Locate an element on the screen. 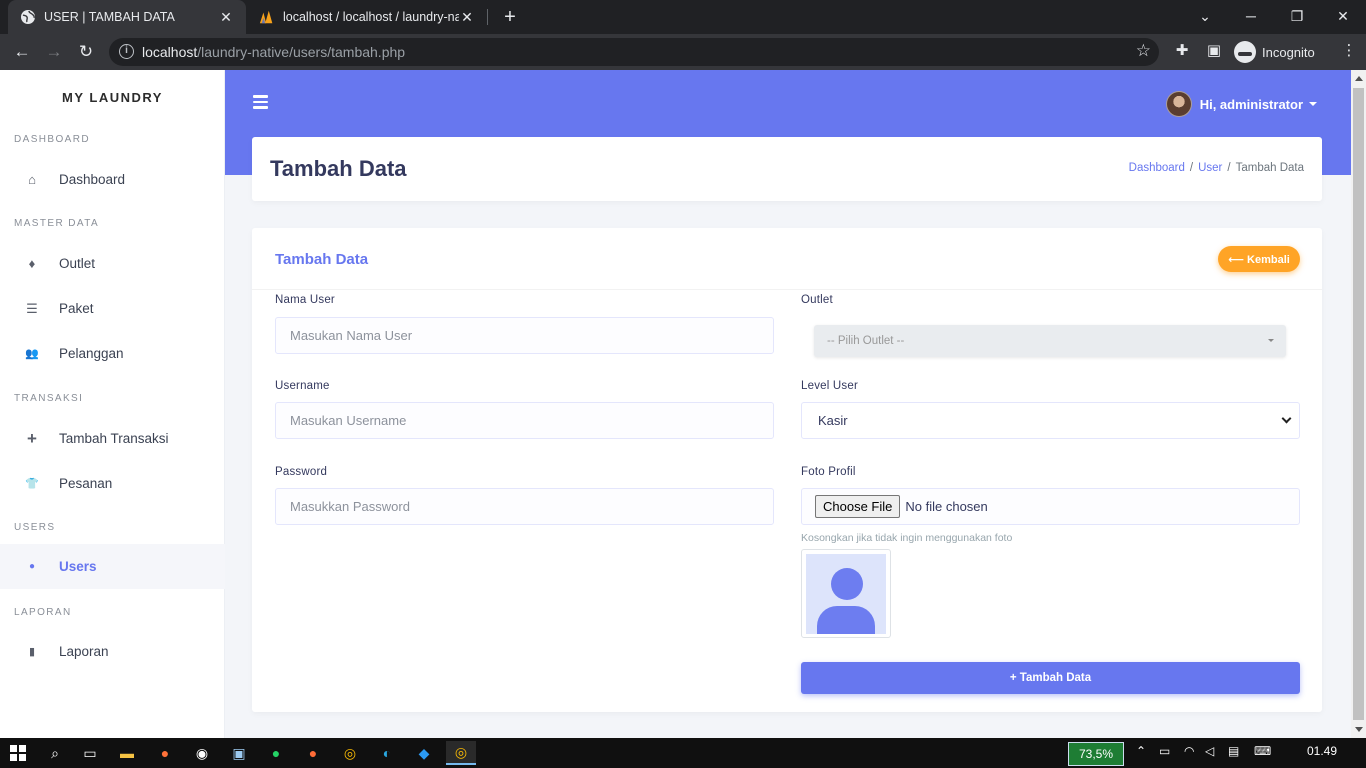  outlet-label: Outlet is located at coordinates (817, 300).